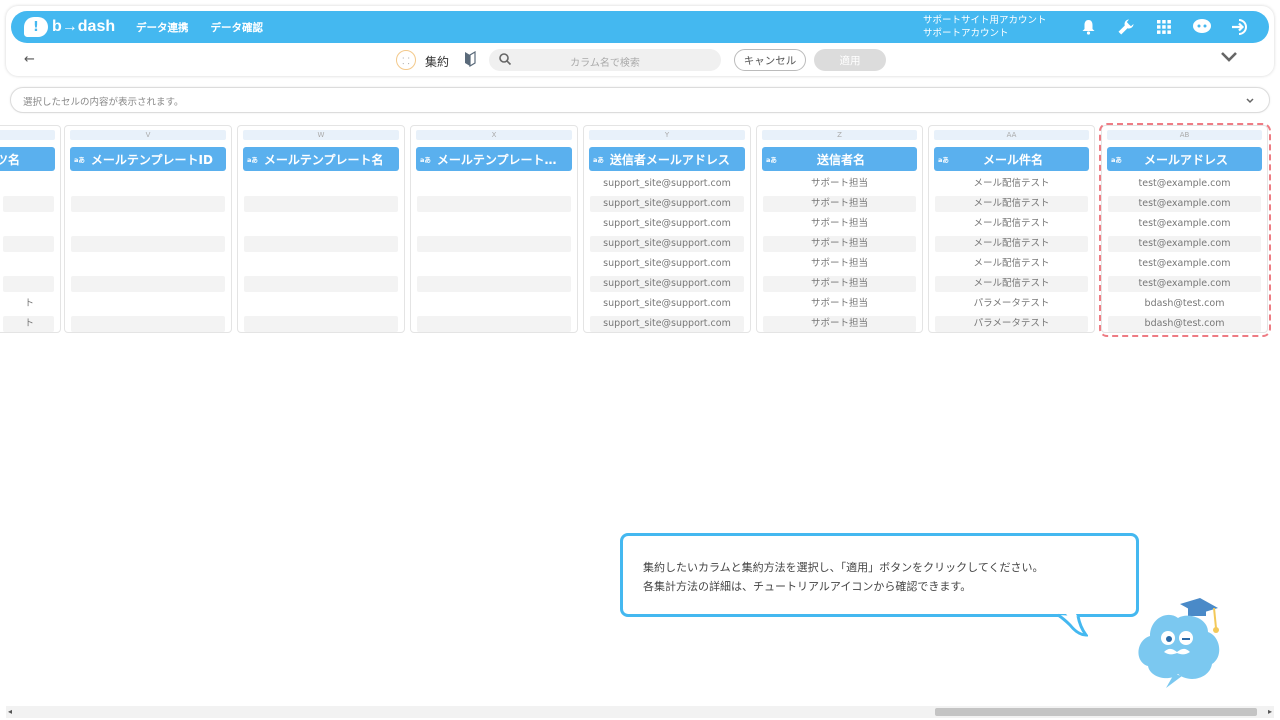  Describe the element at coordinates (839, 159) in the screenshot. I see `column-header: aあ 送信者名` at that location.